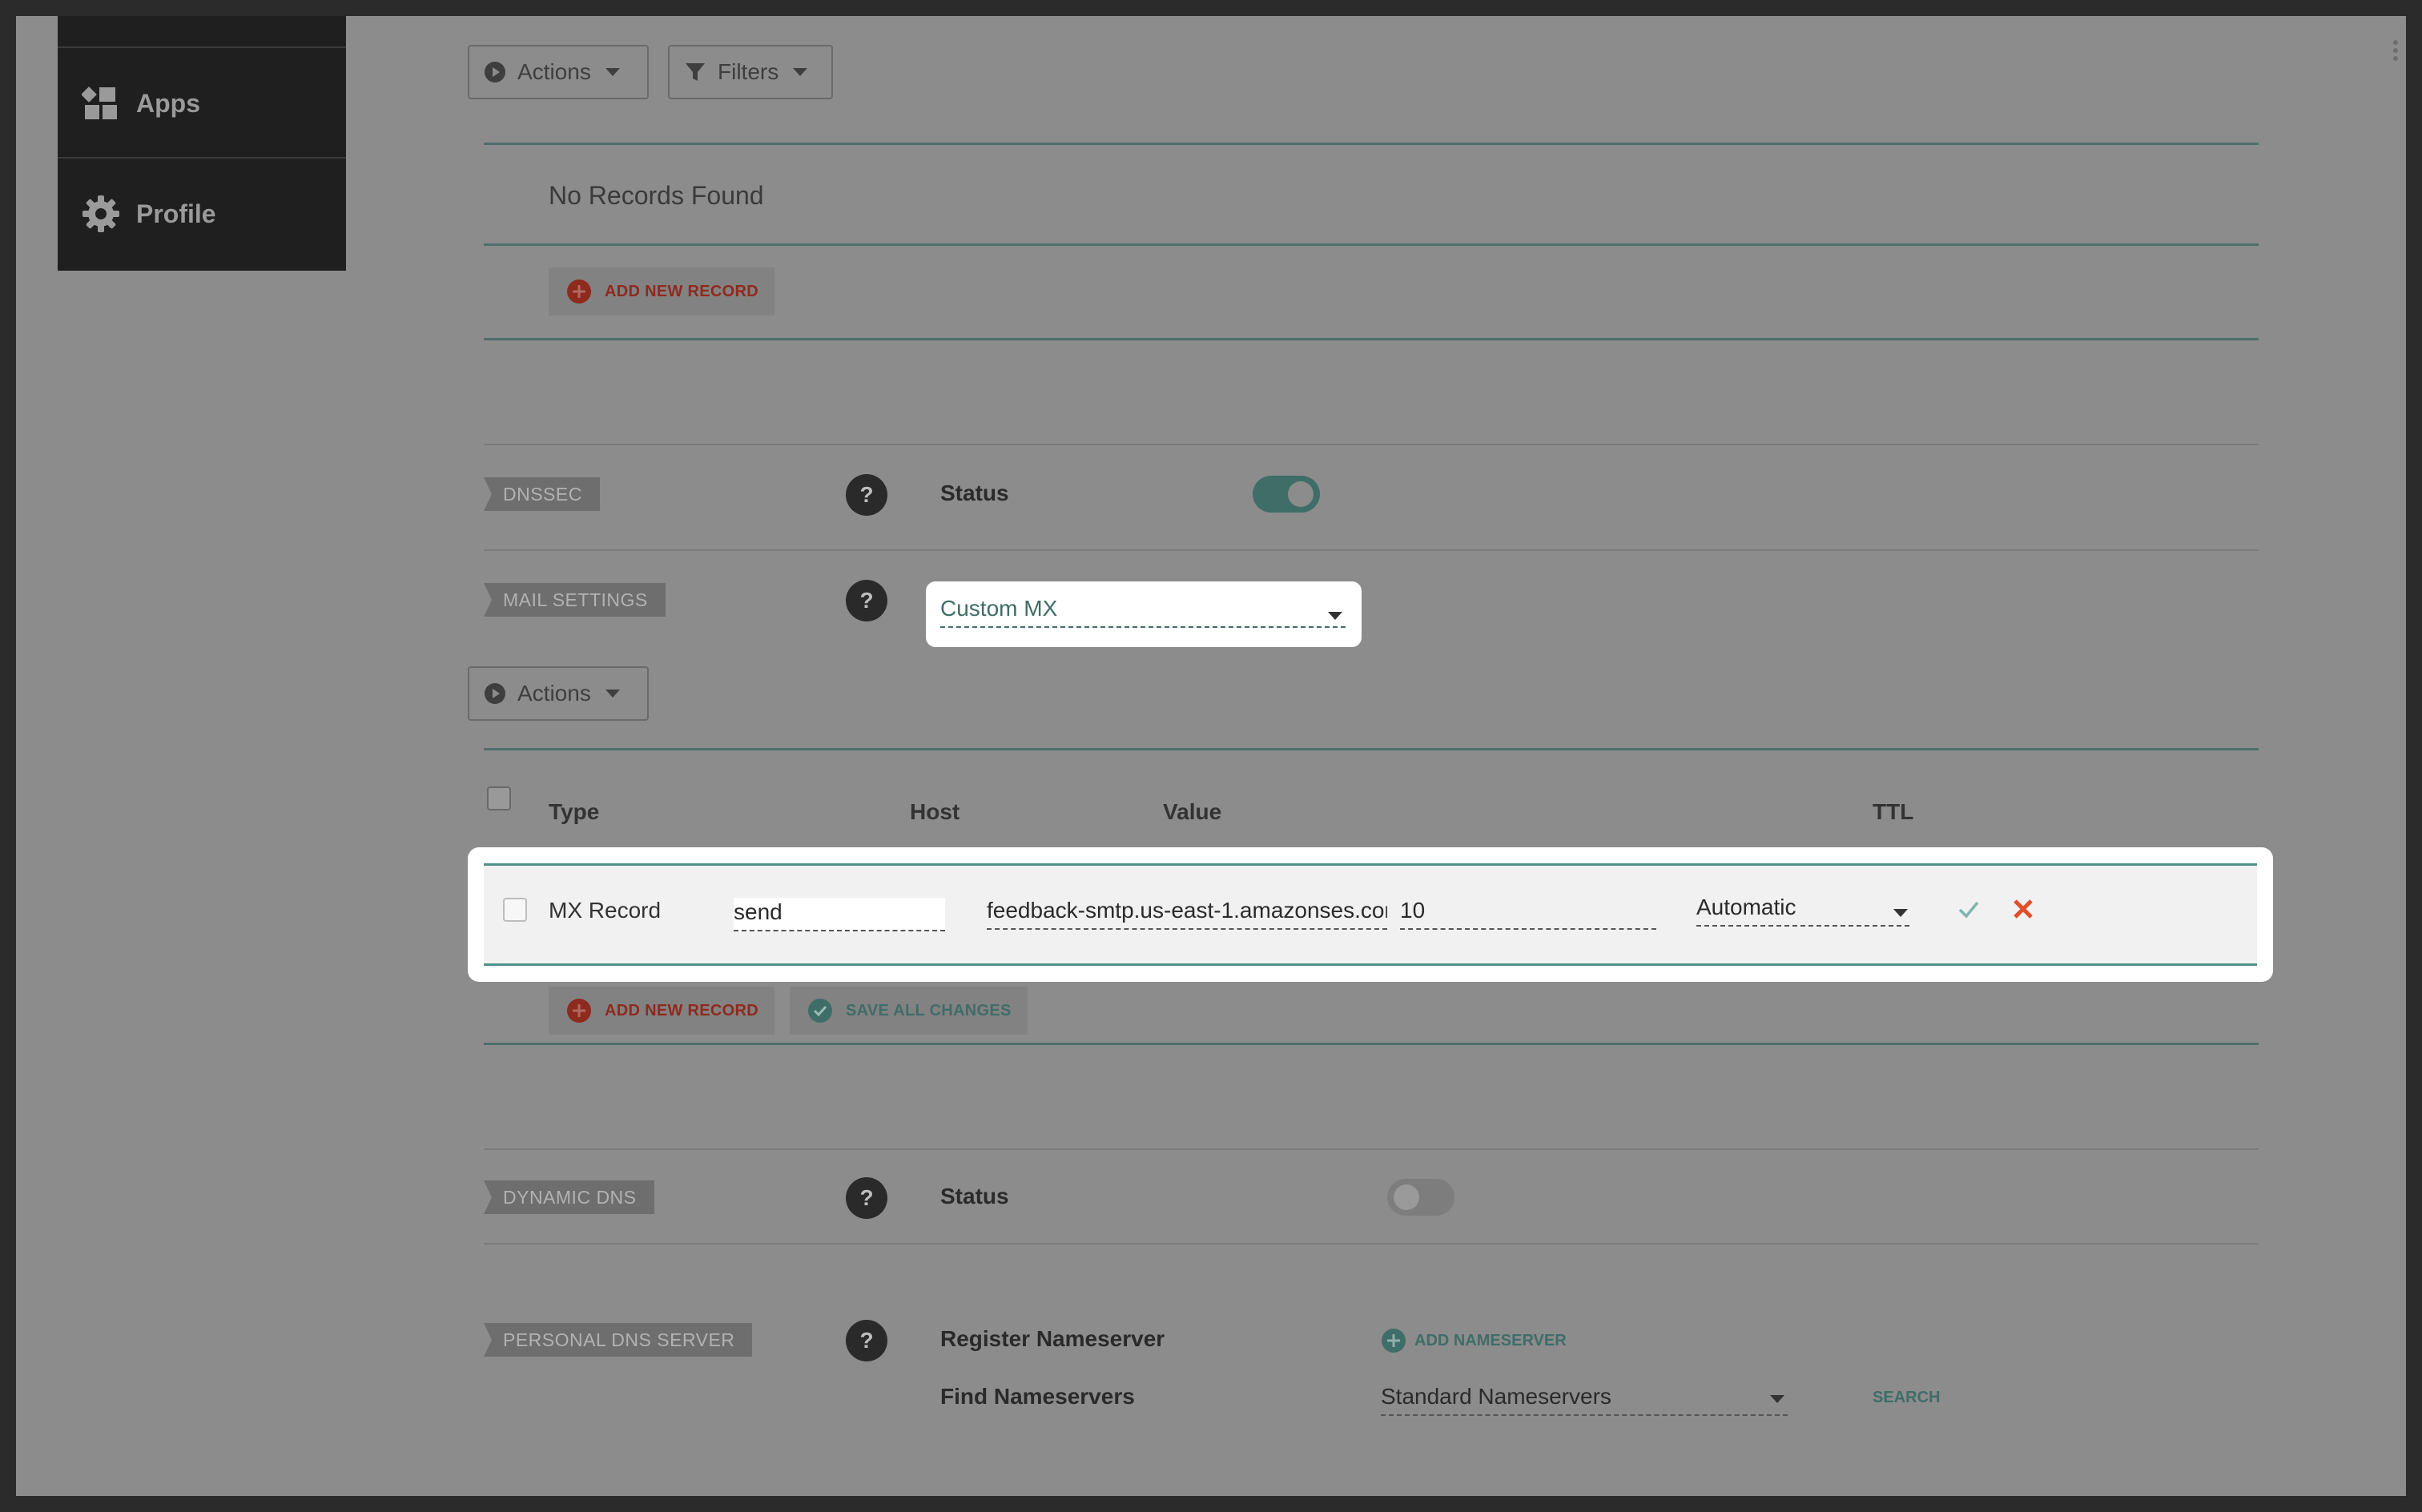 Image resolution: width=2422 pixels, height=1512 pixels. Describe the element at coordinates (975, 493) in the screenshot. I see `dnssec-status-label: Status` at that location.